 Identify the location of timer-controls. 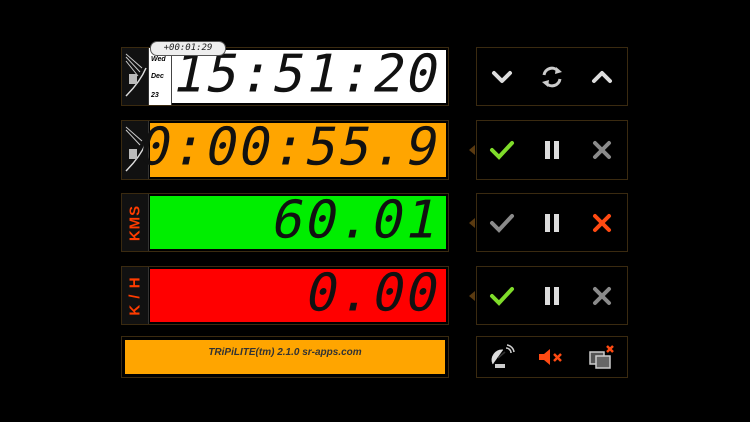
(552, 150).